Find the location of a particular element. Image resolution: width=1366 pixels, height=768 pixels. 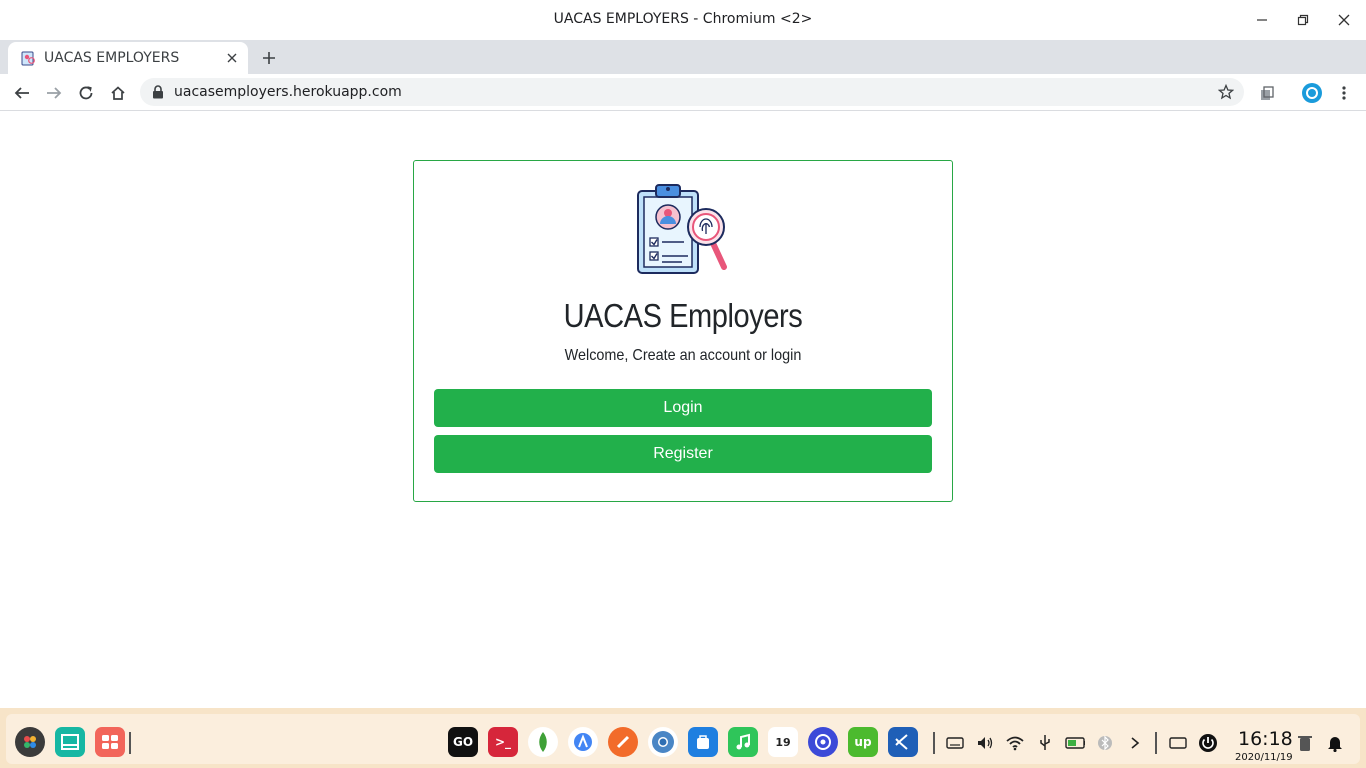

reload-icon is located at coordinates (86, 93).